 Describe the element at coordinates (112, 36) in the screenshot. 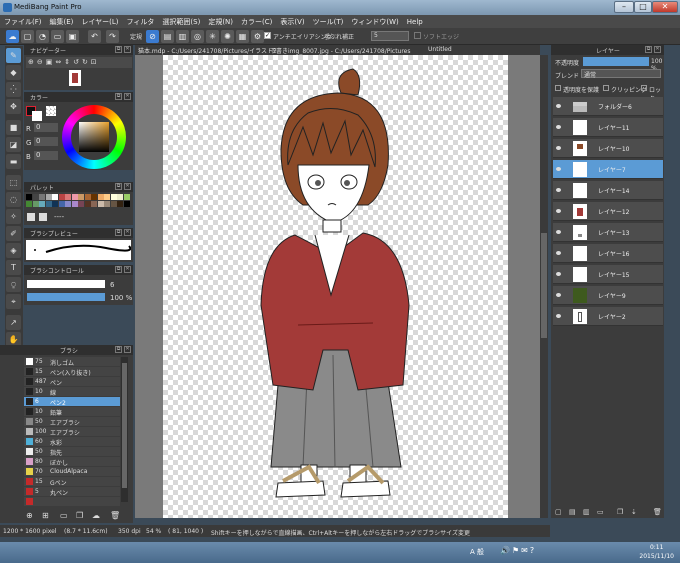

I see `redo-icon: ↷` at that location.